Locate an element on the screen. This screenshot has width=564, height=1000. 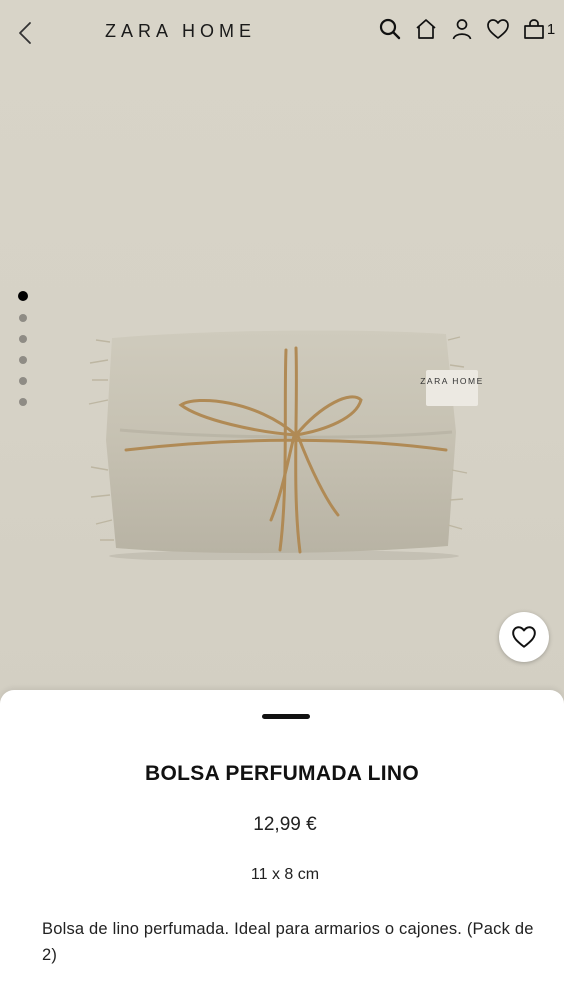
top-navigation-bar: ZARA HOME 1 is located at coordinates (282, 32).